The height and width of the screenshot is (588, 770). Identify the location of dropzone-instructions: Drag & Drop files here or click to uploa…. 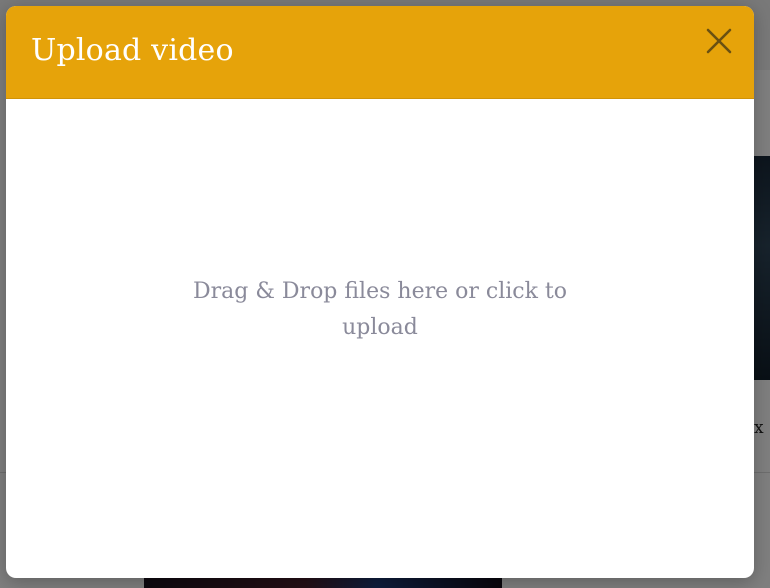
(379, 309).